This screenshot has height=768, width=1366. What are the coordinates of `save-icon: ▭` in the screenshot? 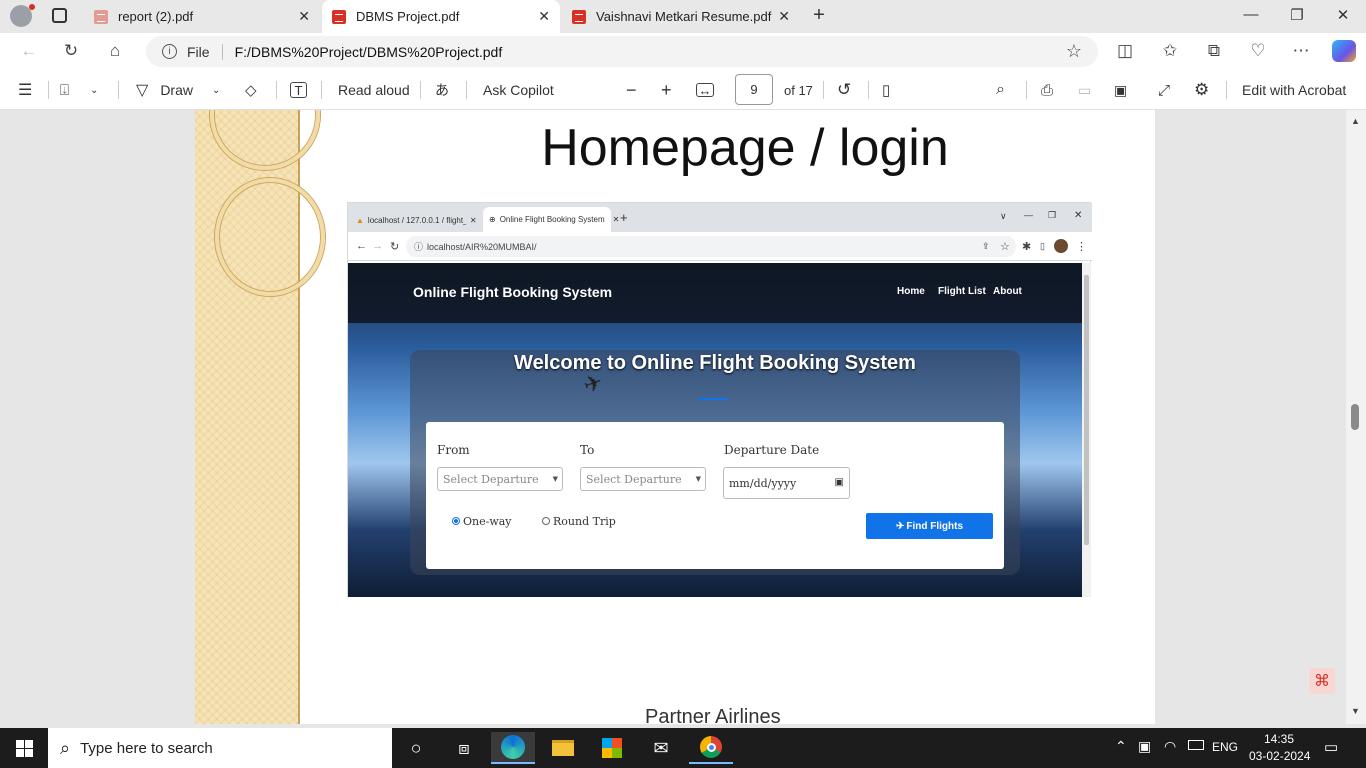 It's located at (1084, 90).